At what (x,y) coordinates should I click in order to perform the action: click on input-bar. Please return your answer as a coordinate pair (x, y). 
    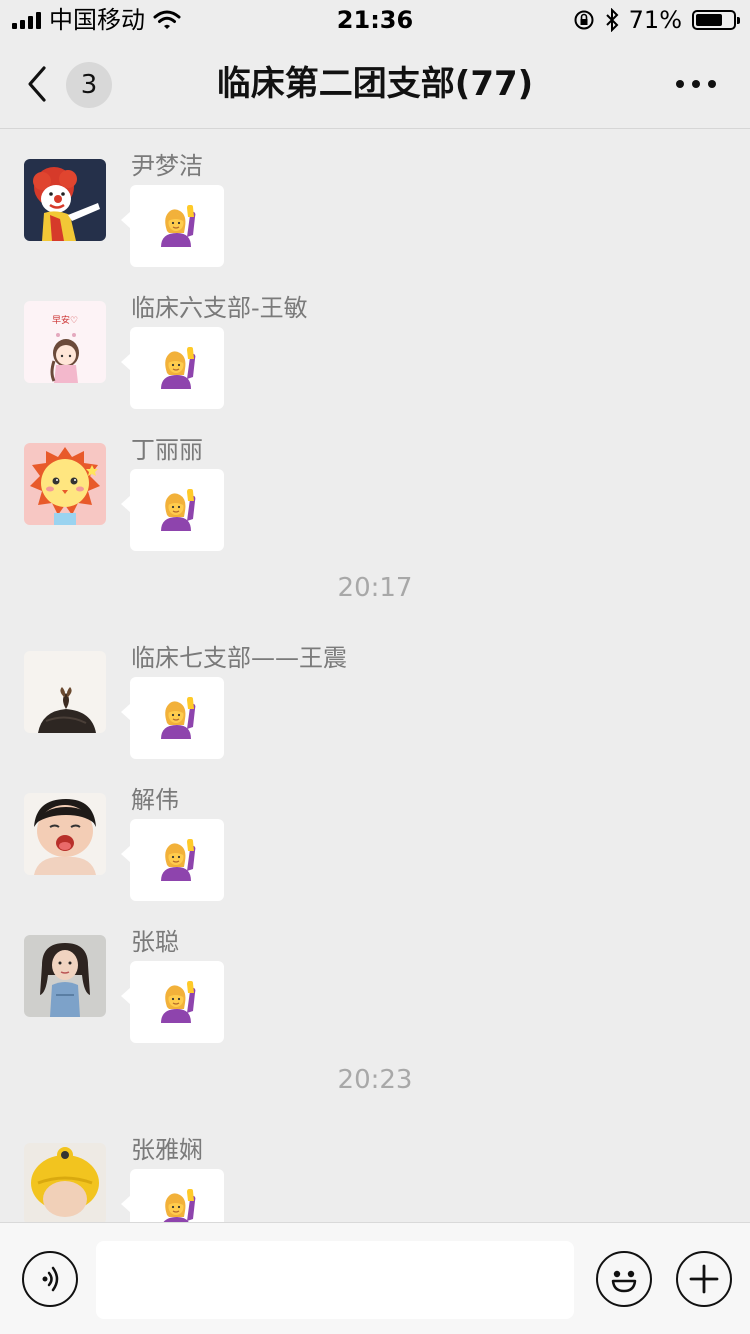
    Looking at the image, I should click on (375, 1278).